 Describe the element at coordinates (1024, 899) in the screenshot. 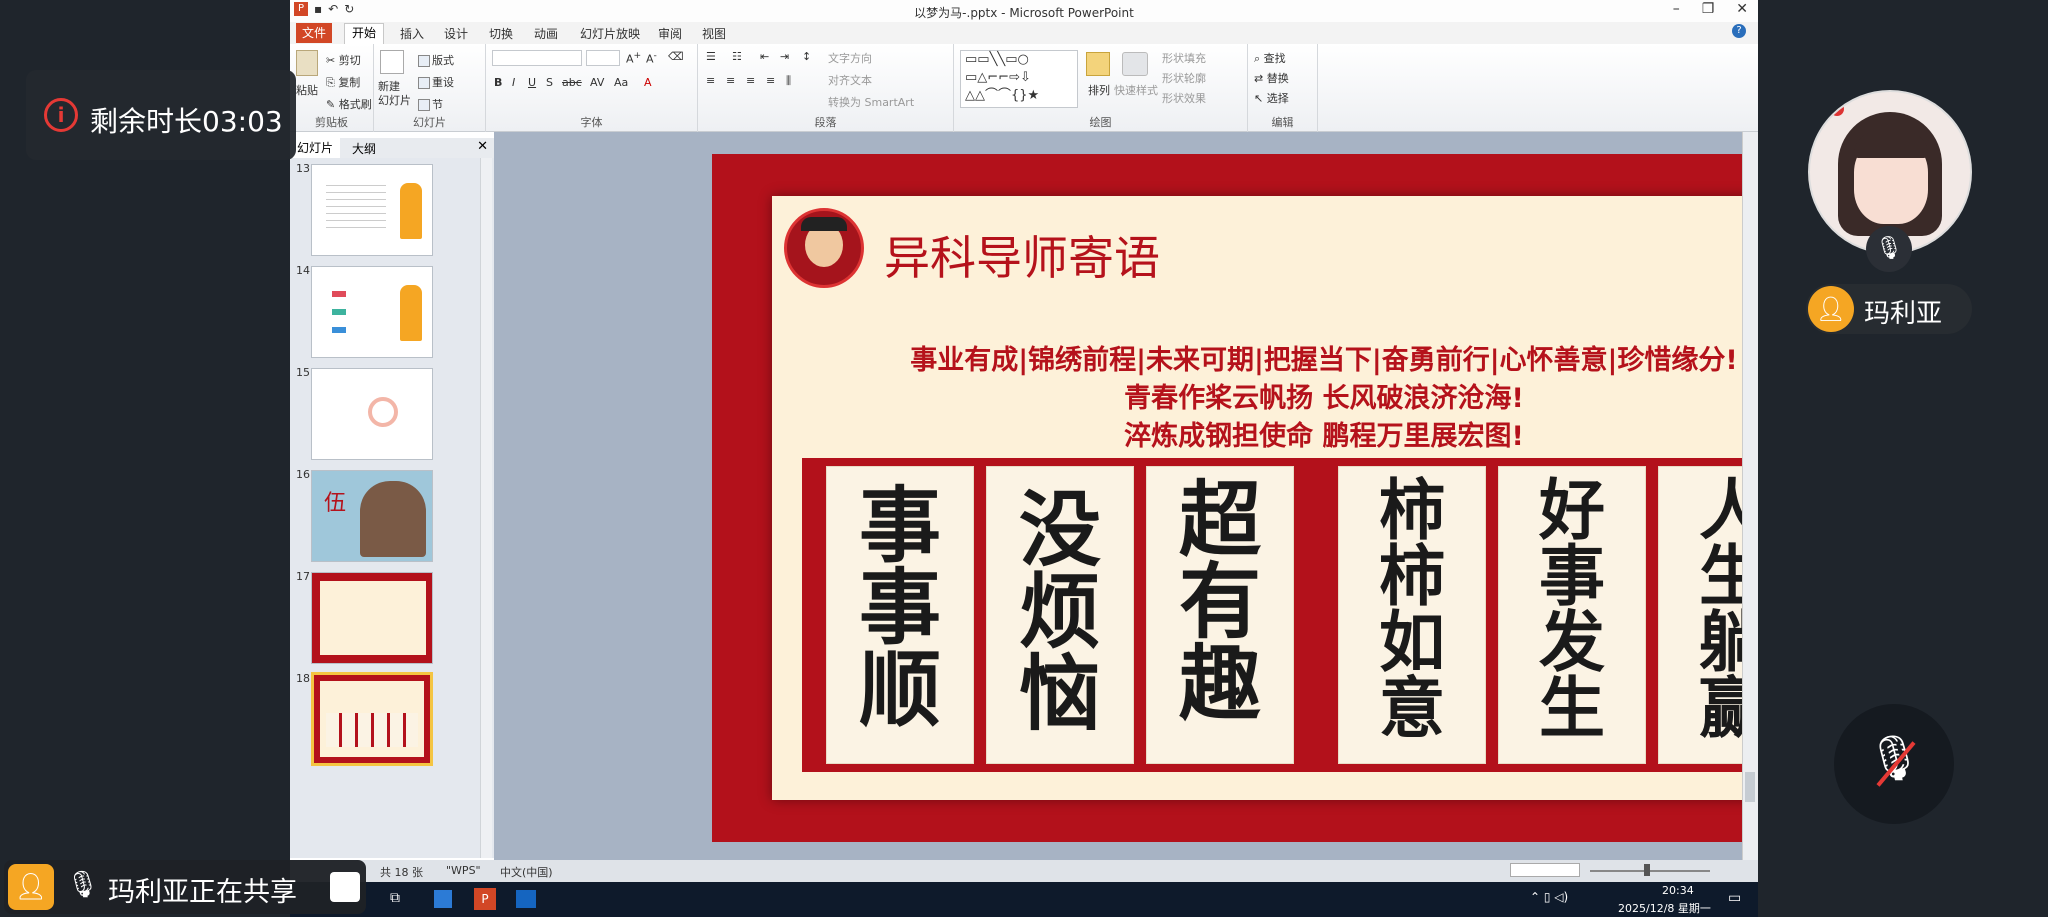

I see `windows-taskbar: ⧉ P ⌃ ▯ ◁) 20:34 2025/12/8 星期一 ▭` at that location.